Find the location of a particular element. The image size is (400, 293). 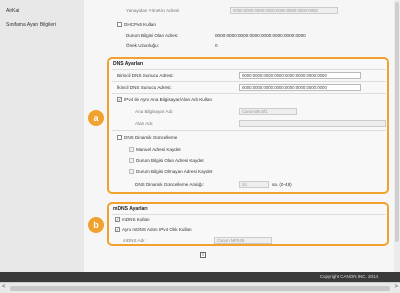

footer-bar: Copyright CANON INC. 2014 is located at coordinates (200, 277).